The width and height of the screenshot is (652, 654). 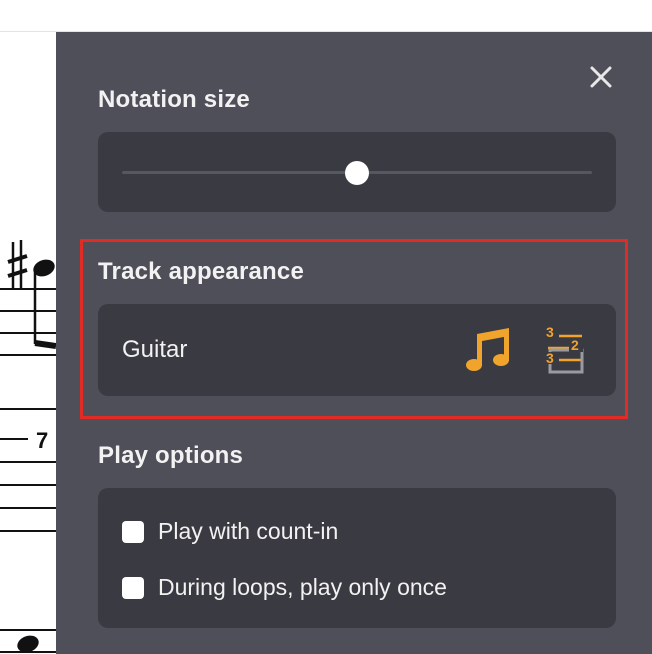 I want to click on notation-size-slider-thumb, so click(x=357, y=173).